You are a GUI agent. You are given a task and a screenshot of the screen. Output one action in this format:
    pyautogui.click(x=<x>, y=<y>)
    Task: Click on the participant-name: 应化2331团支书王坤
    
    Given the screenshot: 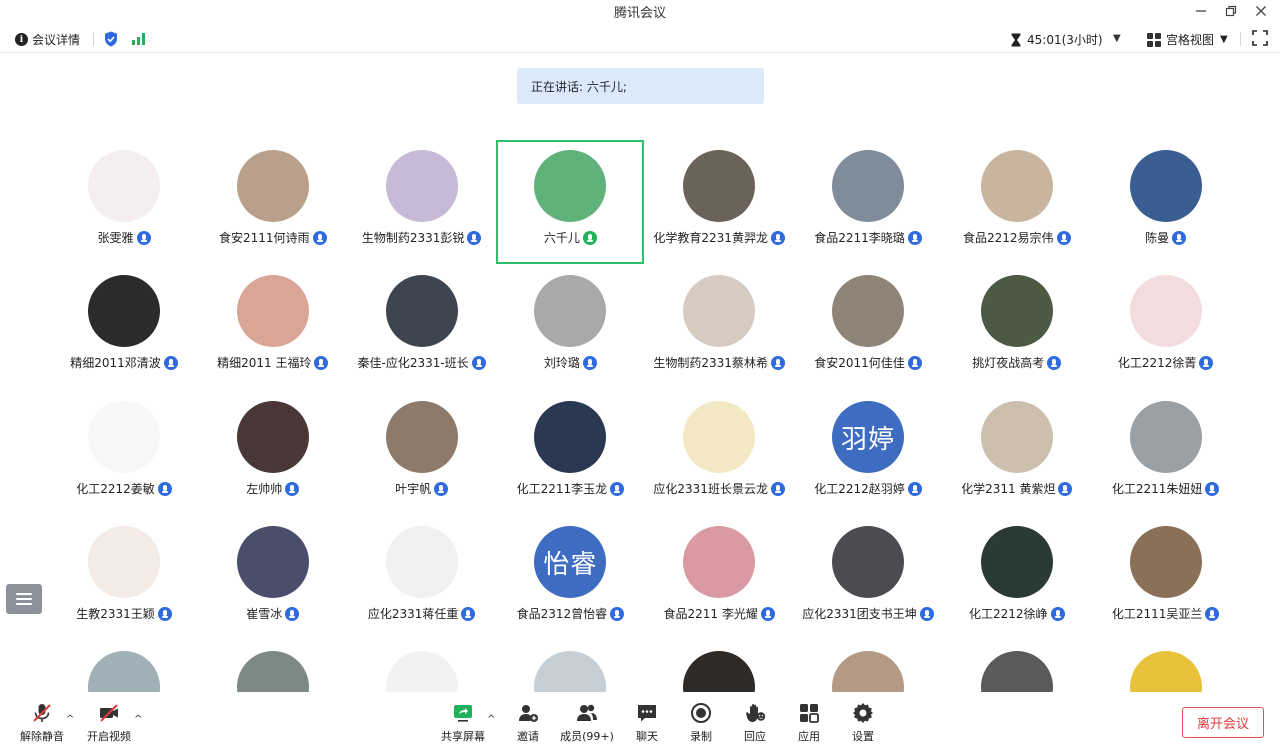 What is the action you would take?
    pyautogui.click(x=868, y=613)
    